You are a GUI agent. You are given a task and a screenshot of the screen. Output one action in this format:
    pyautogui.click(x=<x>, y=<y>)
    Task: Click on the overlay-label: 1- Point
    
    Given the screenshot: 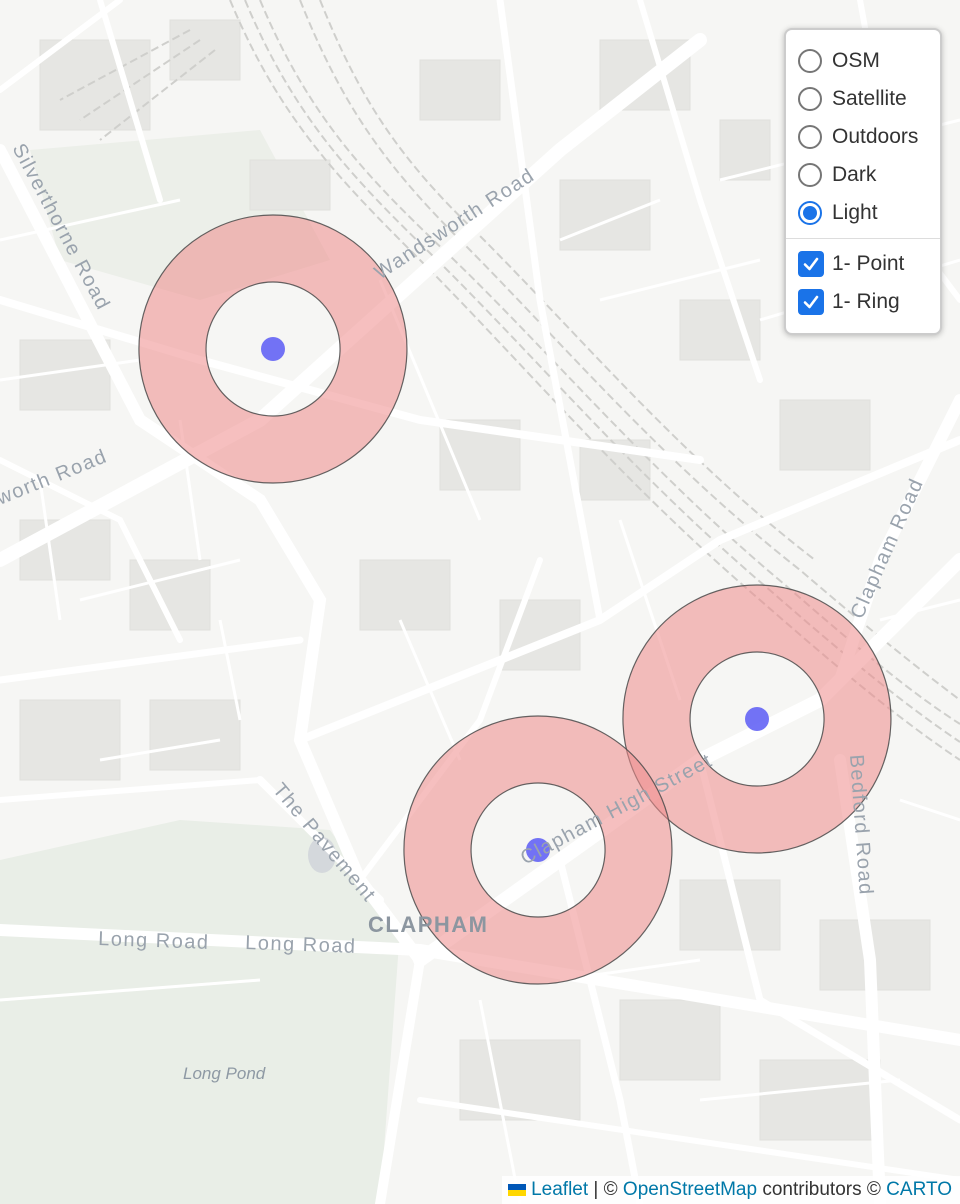 What is the action you would take?
    pyautogui.click(x=868, y=263)
    